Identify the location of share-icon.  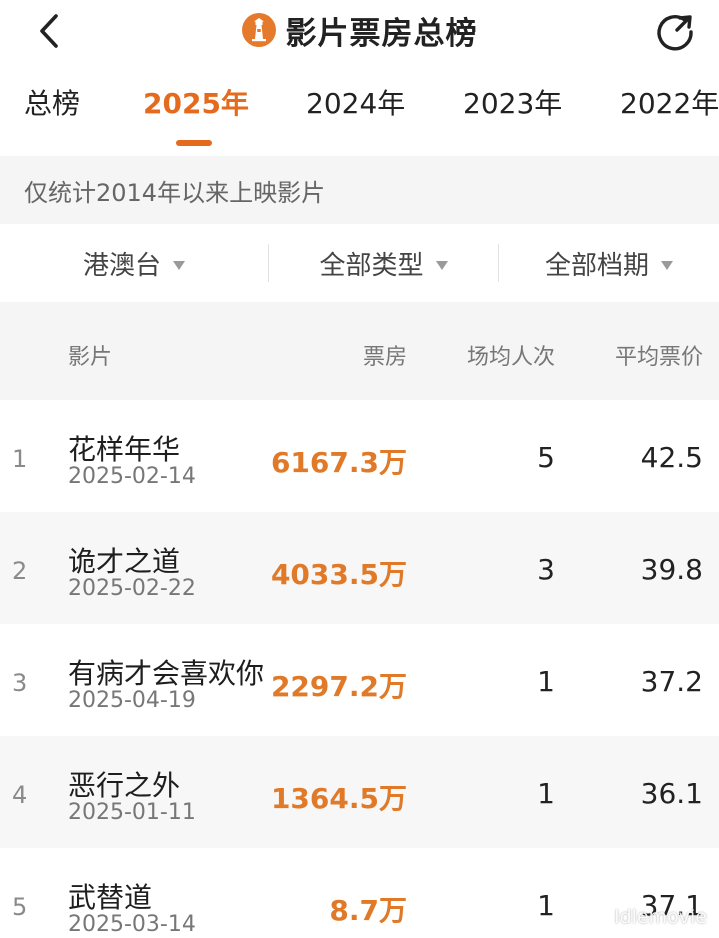
(675, 32).